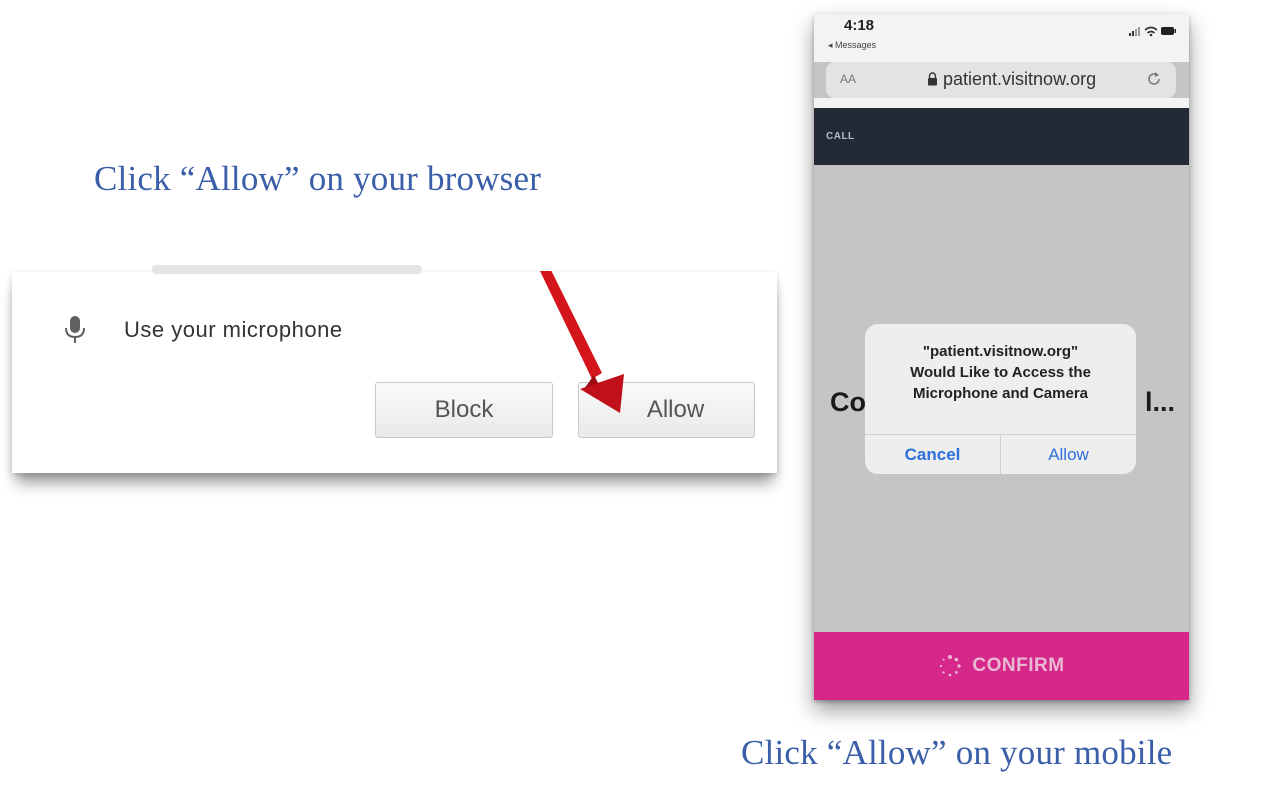 This screenshot has height=787, width=1268. What do you see at coordinates (859, 25) in the screenshot?
I see `status-time: 4:18` at bounding box center [859, 25].